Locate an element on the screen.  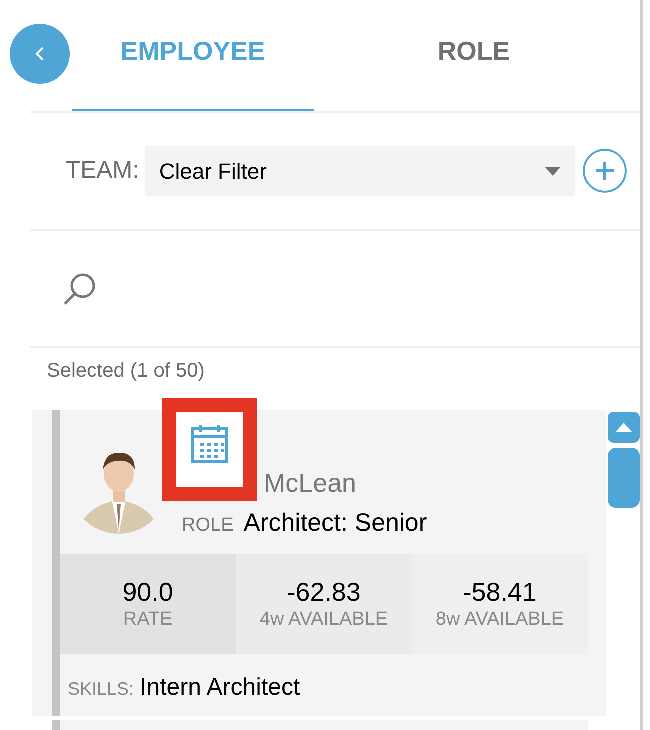
caret-down-icon is located at coordinates (553, 171).